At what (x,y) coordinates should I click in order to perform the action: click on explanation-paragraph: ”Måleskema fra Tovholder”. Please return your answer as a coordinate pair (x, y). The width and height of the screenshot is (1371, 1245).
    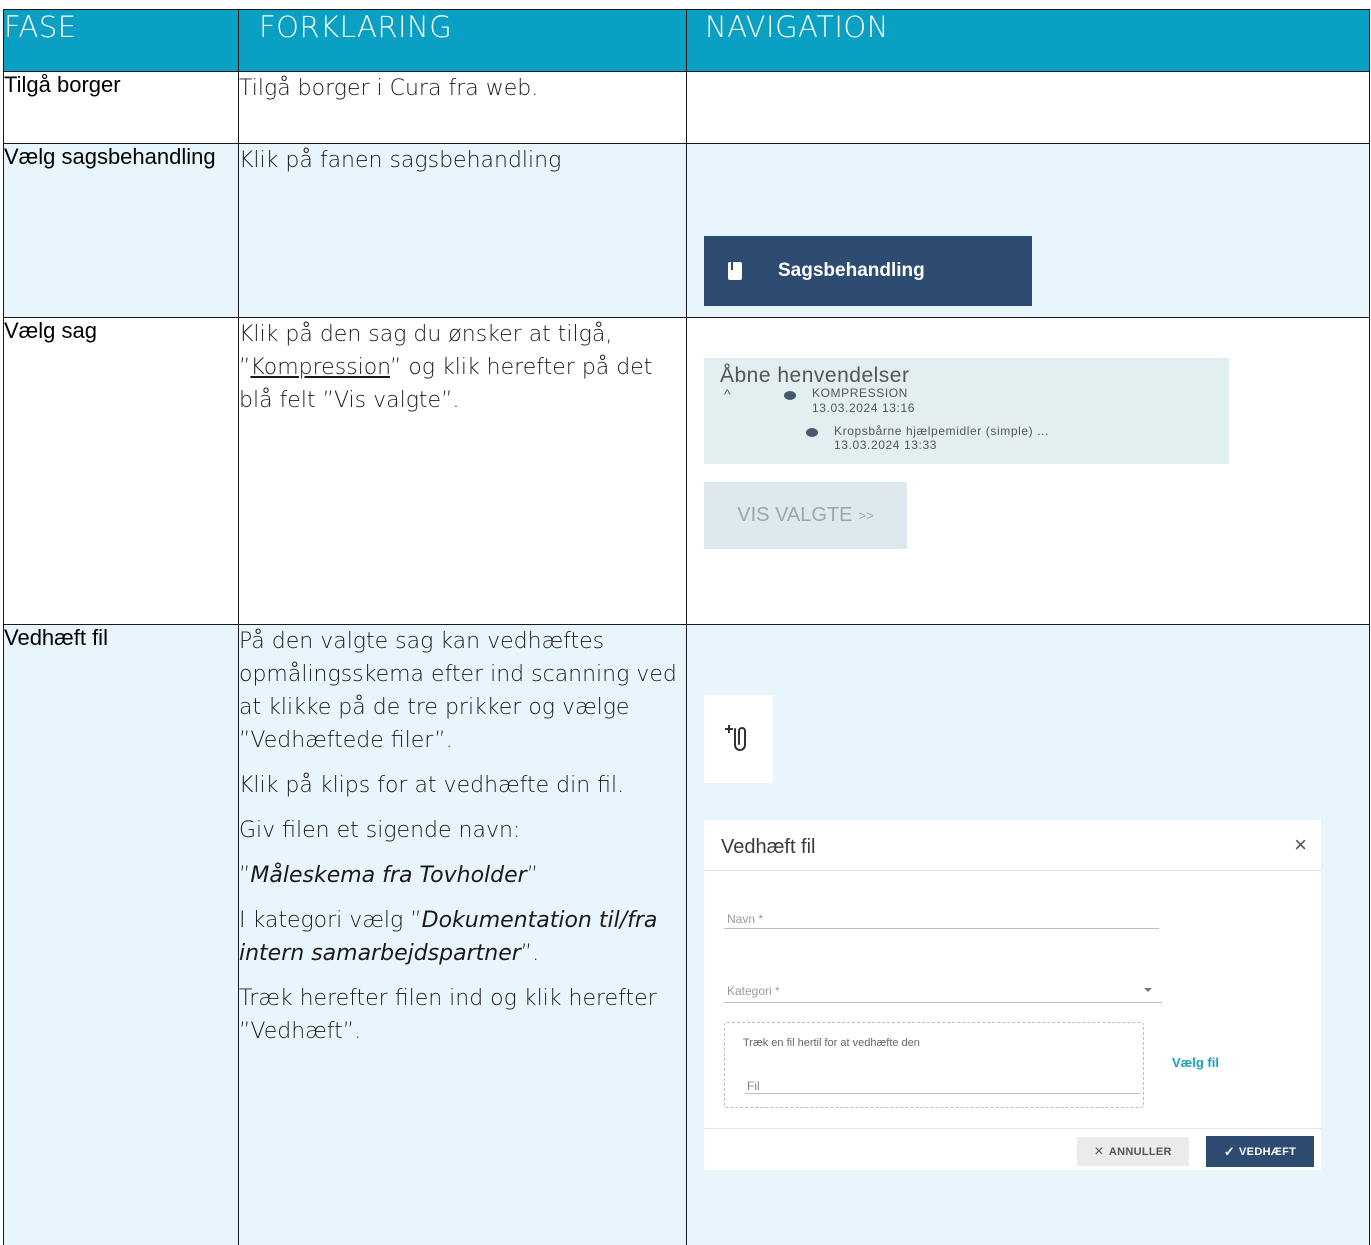
    Looking at the image, I should click on (462, 875).